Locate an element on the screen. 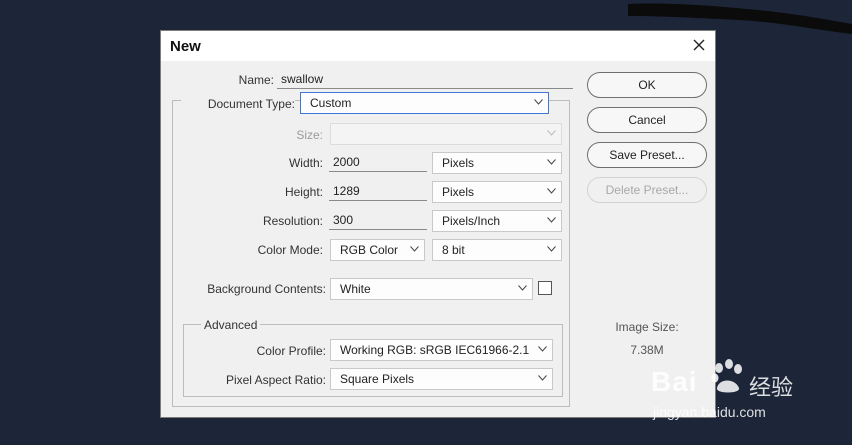 The width and height of the screenshot is (852, 445). bit-depth-value: 8 bit is located at coordinates (453, 250).